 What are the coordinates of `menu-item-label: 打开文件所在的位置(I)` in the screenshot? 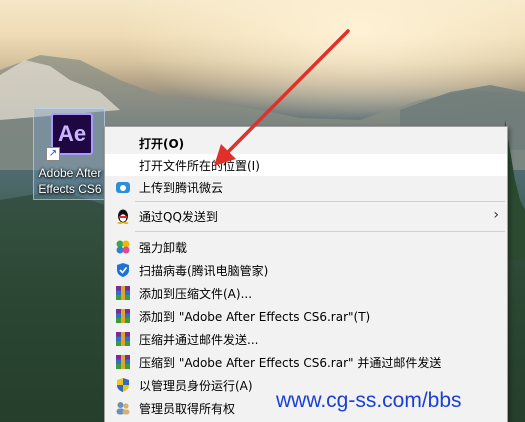 It's located at (199, 165).